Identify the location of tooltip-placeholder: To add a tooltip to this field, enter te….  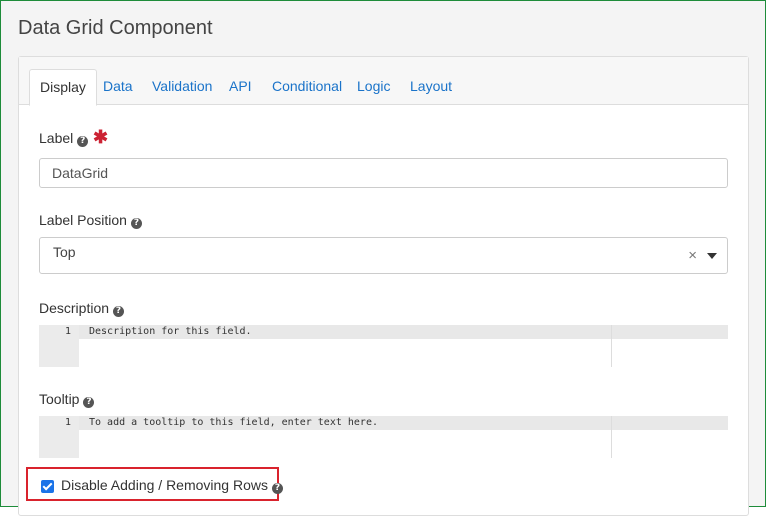
(233, 422).